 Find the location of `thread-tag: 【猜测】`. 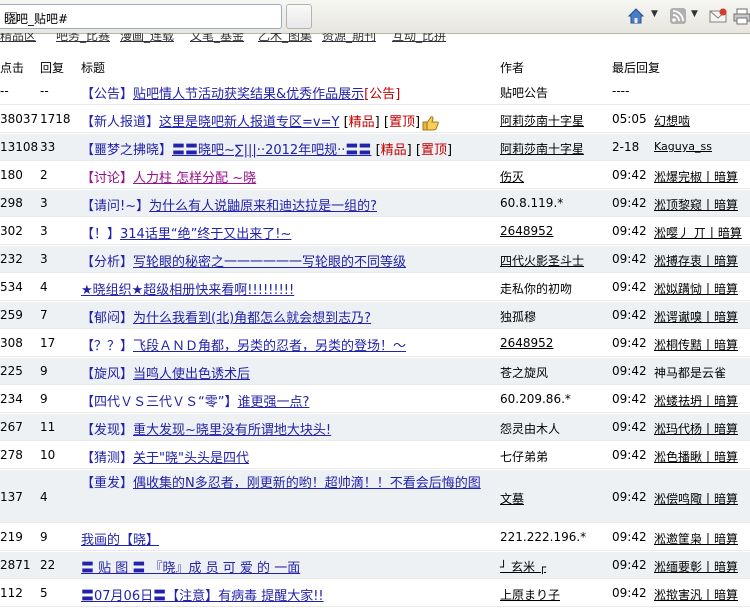

thread-tag: 【猜测】 is located at coordinates (107, 458).